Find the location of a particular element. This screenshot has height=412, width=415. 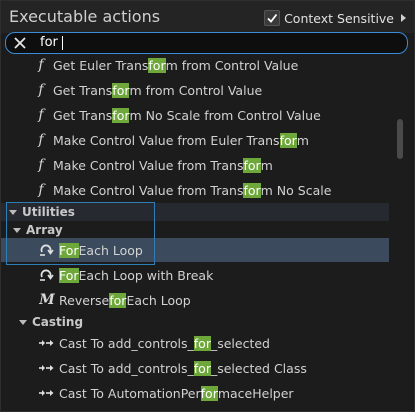

list-item: Cast To add_controls_ for _selected Class is located at coordinates (195, 368).